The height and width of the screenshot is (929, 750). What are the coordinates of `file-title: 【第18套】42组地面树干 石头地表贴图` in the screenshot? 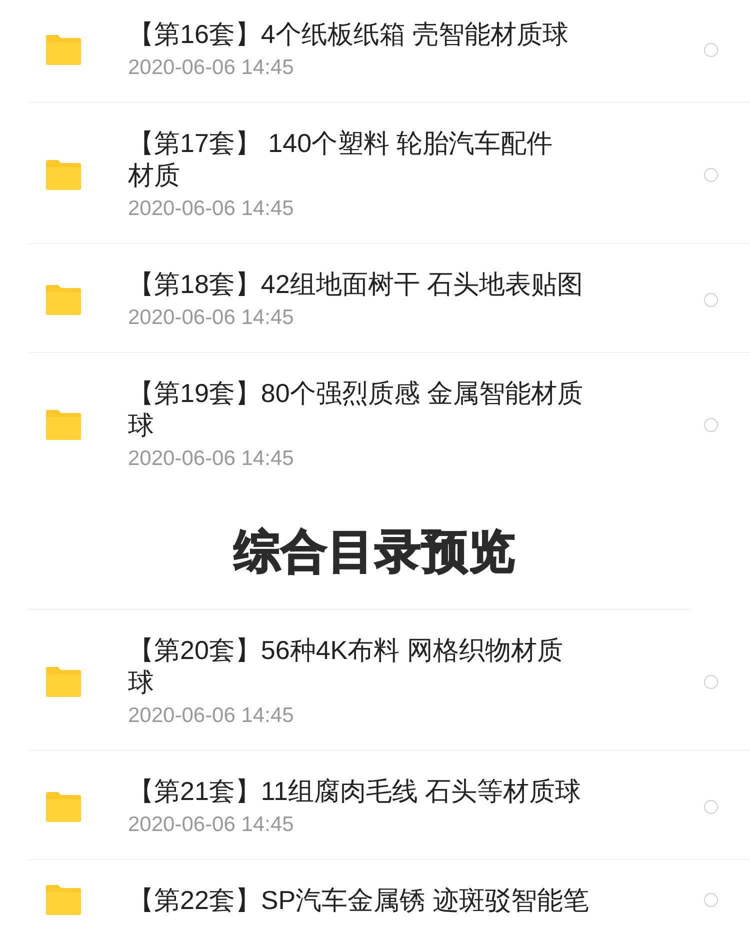 It's located at (356, 284).